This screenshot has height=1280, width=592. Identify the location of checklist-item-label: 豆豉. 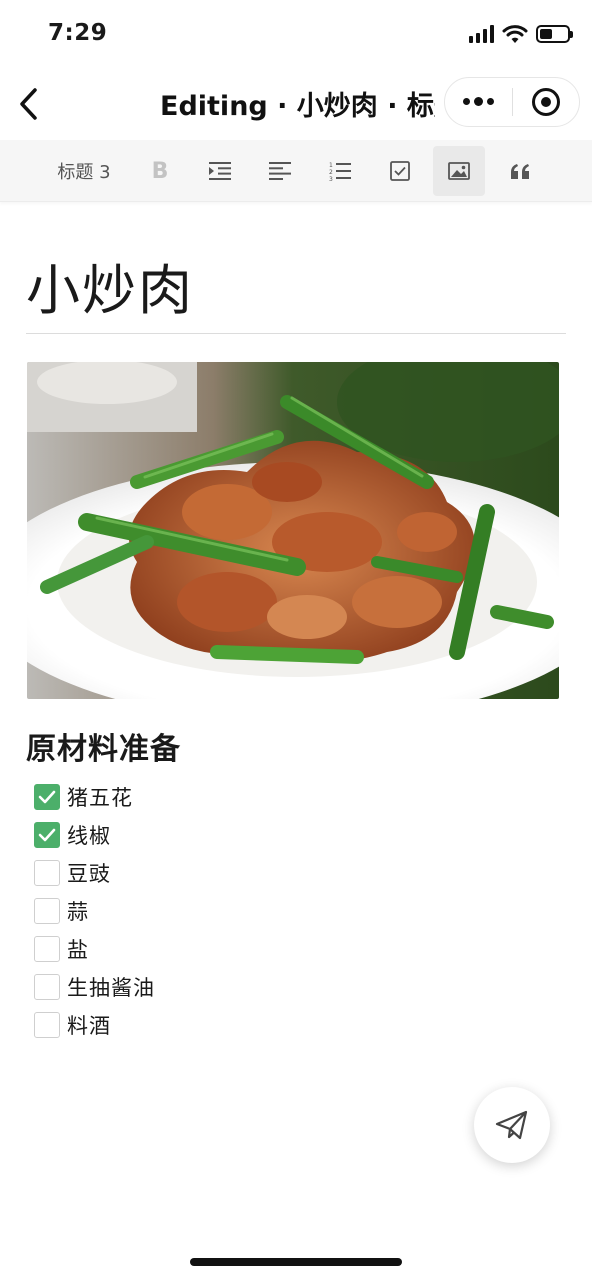
(89, 873).